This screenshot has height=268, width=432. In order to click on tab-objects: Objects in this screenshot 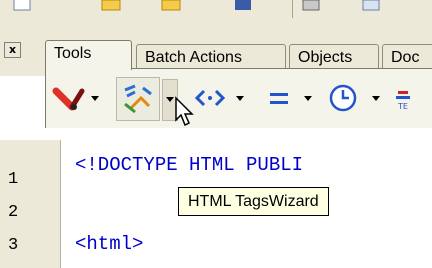, I will do `click(334, 56)`.